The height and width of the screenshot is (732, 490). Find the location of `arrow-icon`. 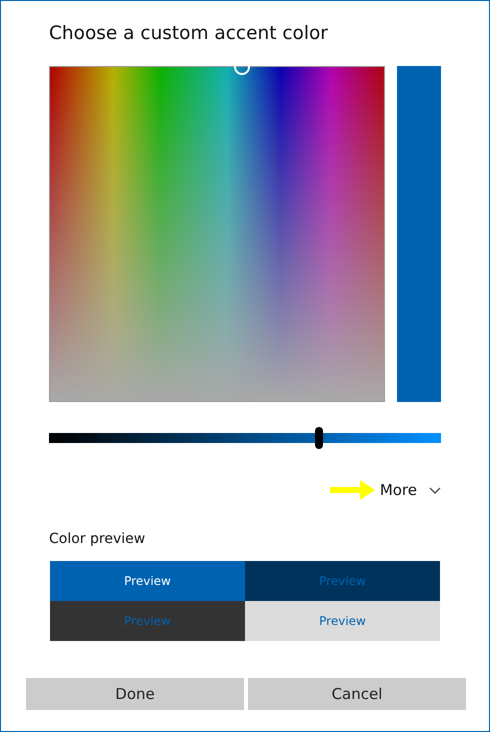

arrow-icon is located at coordinates (353, 490).